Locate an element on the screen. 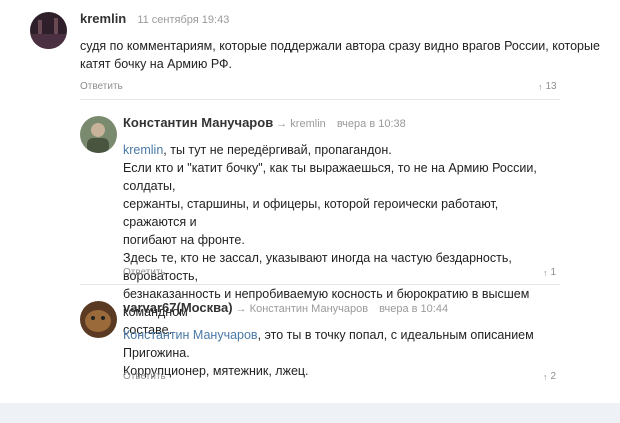 This screenshot has height=423, width=620. mention-link: Константин Манучаров is located at coordinates (190, 335).